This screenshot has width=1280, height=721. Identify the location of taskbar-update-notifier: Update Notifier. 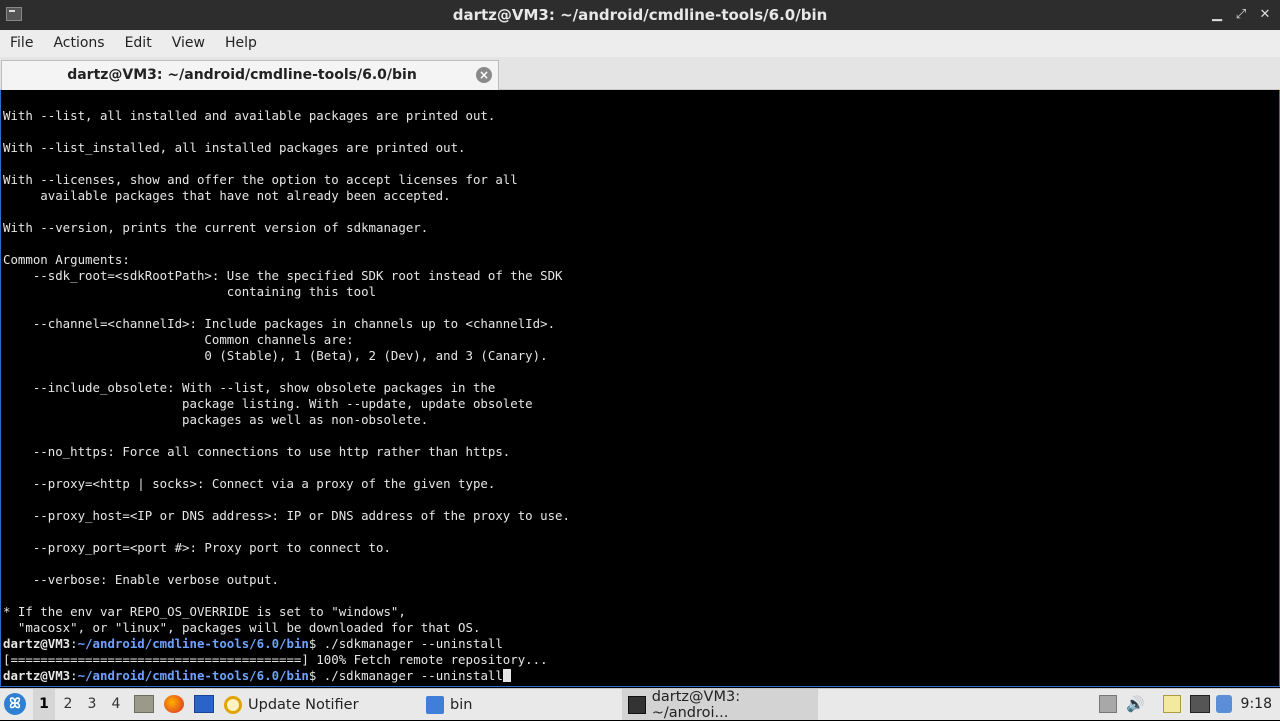
(296, 704).